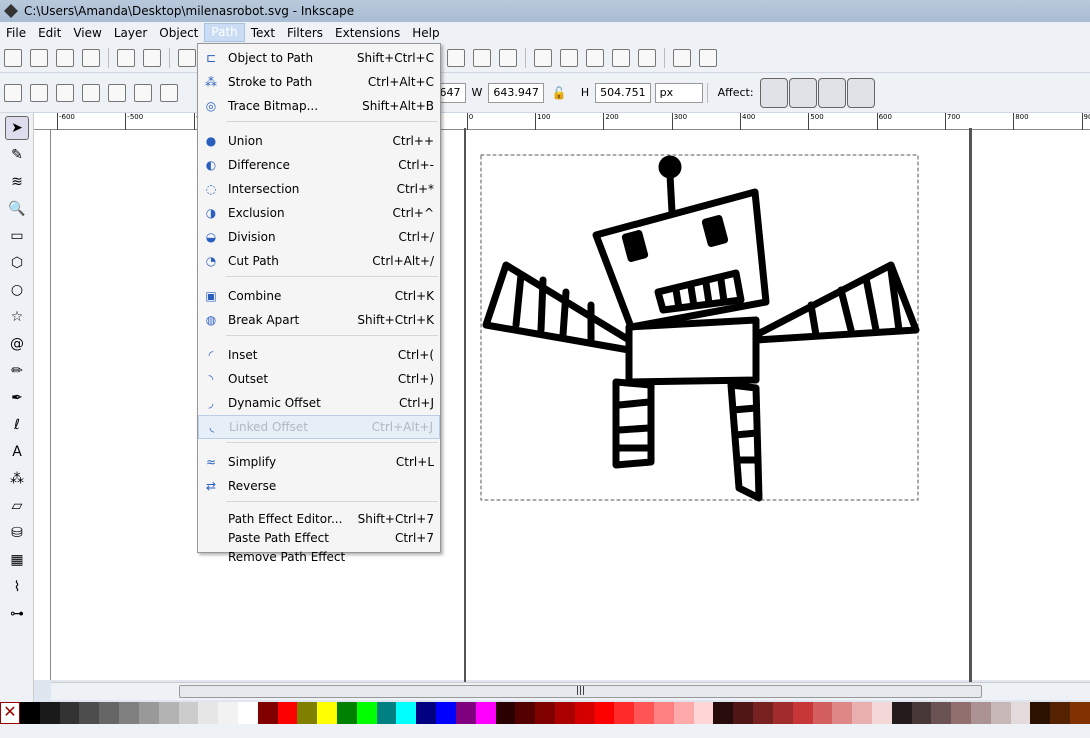 Image resolution: width=1090 pixels, height=738 pixels. I want to click on menu-file: File, so click(16, 33).